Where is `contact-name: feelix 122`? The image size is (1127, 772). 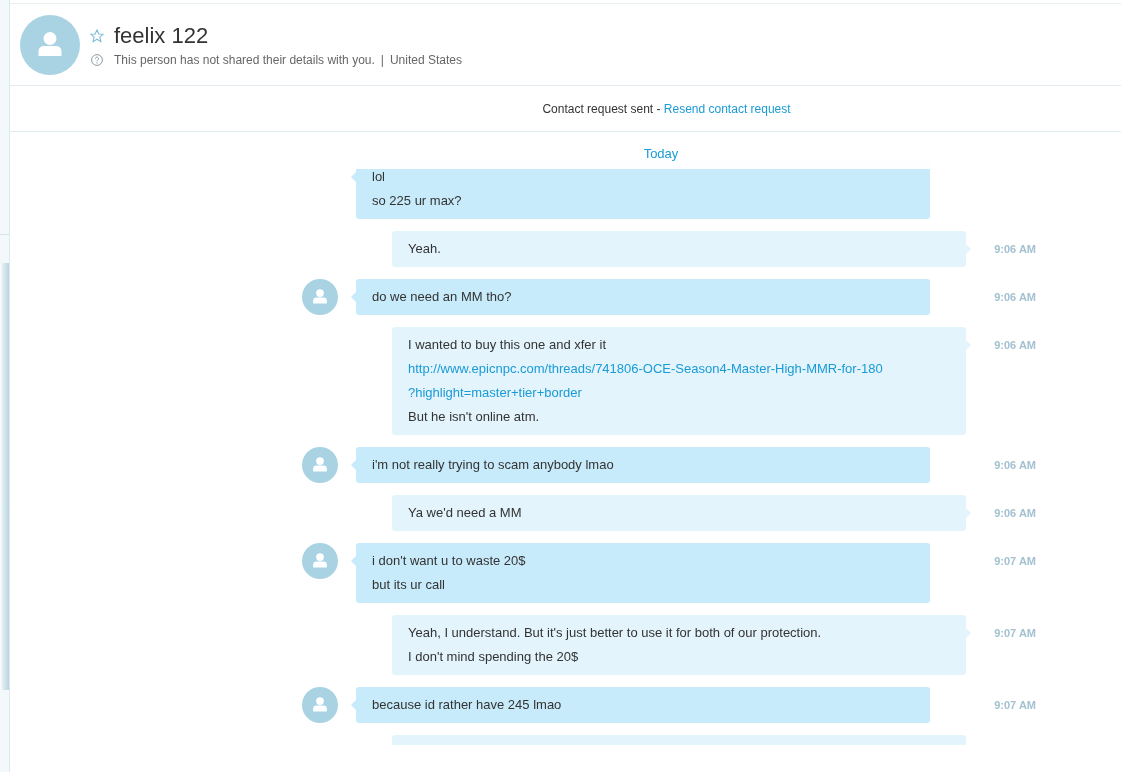 contact-name: feelix 122 is located at coordinates (161, 36).